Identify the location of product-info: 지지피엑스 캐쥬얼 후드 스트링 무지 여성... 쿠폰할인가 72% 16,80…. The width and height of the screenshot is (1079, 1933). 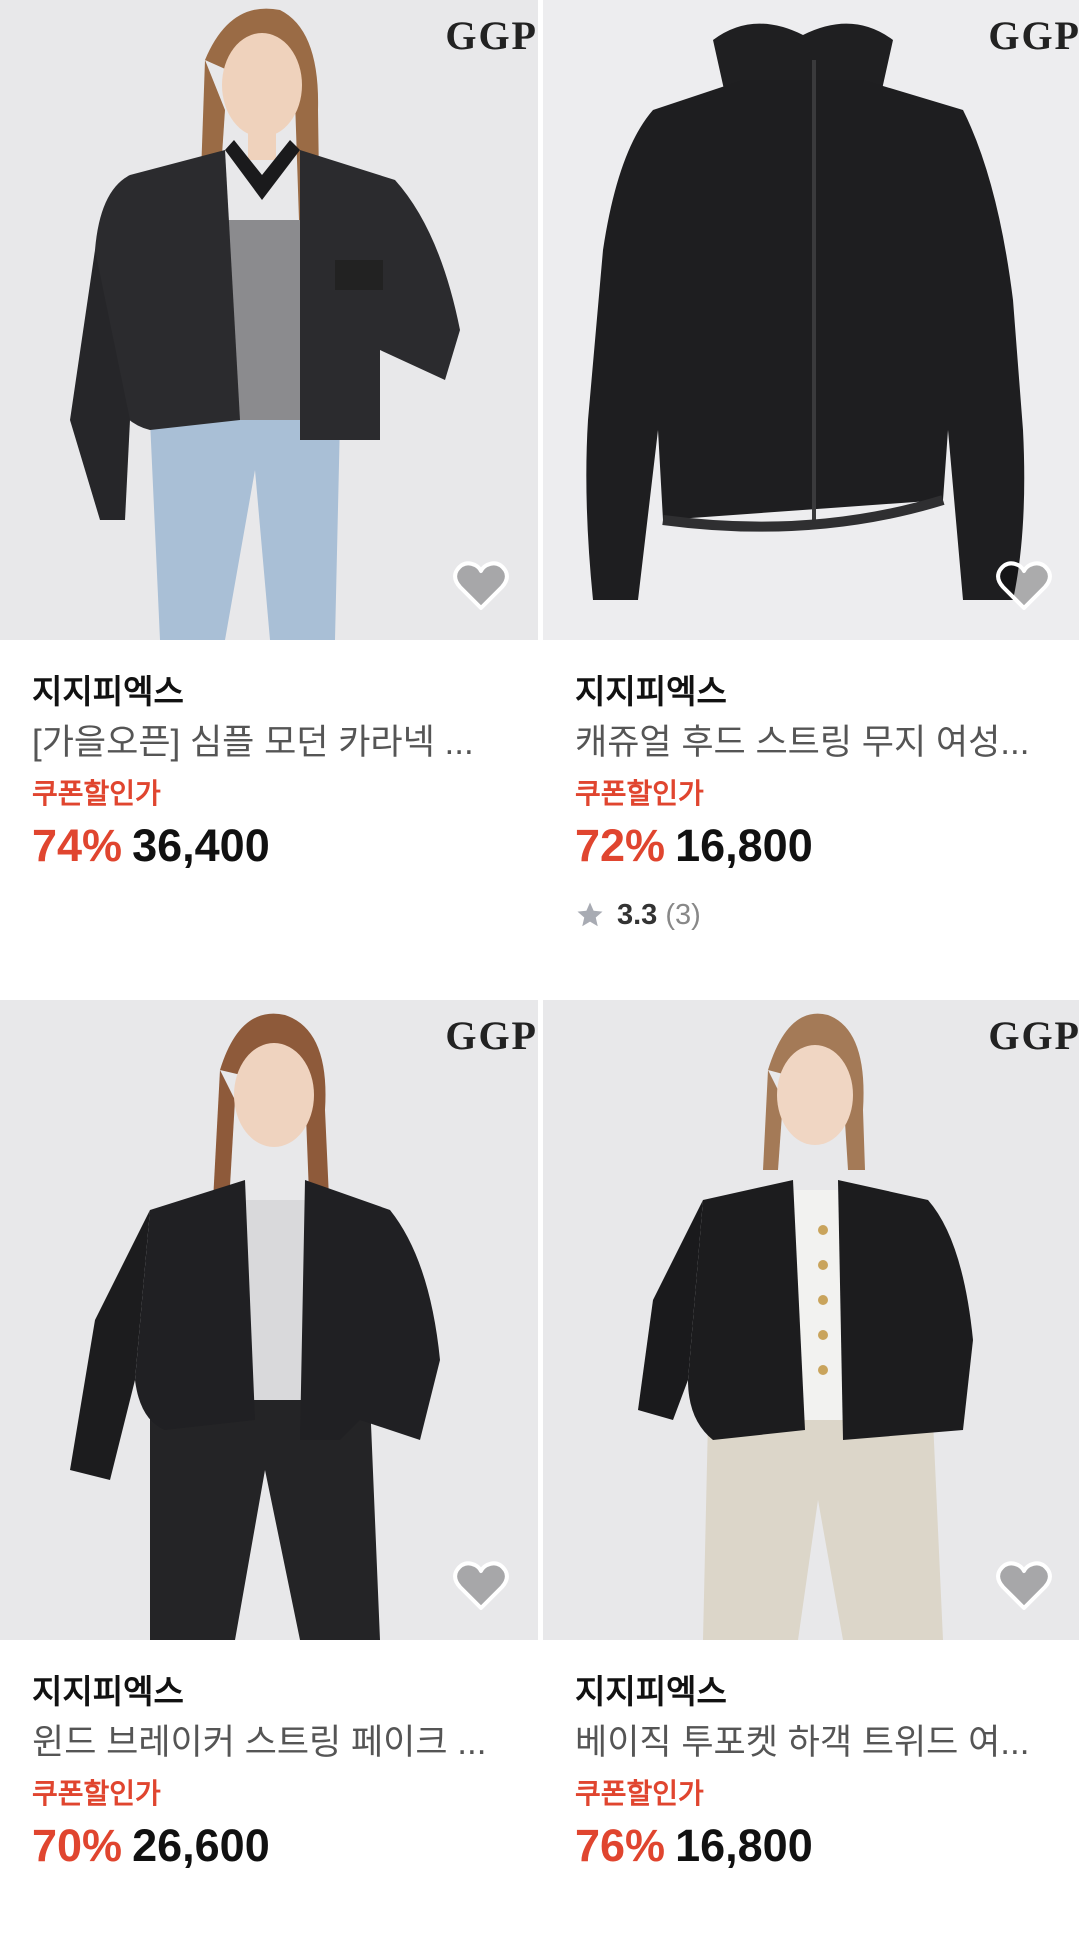
(811, 787).